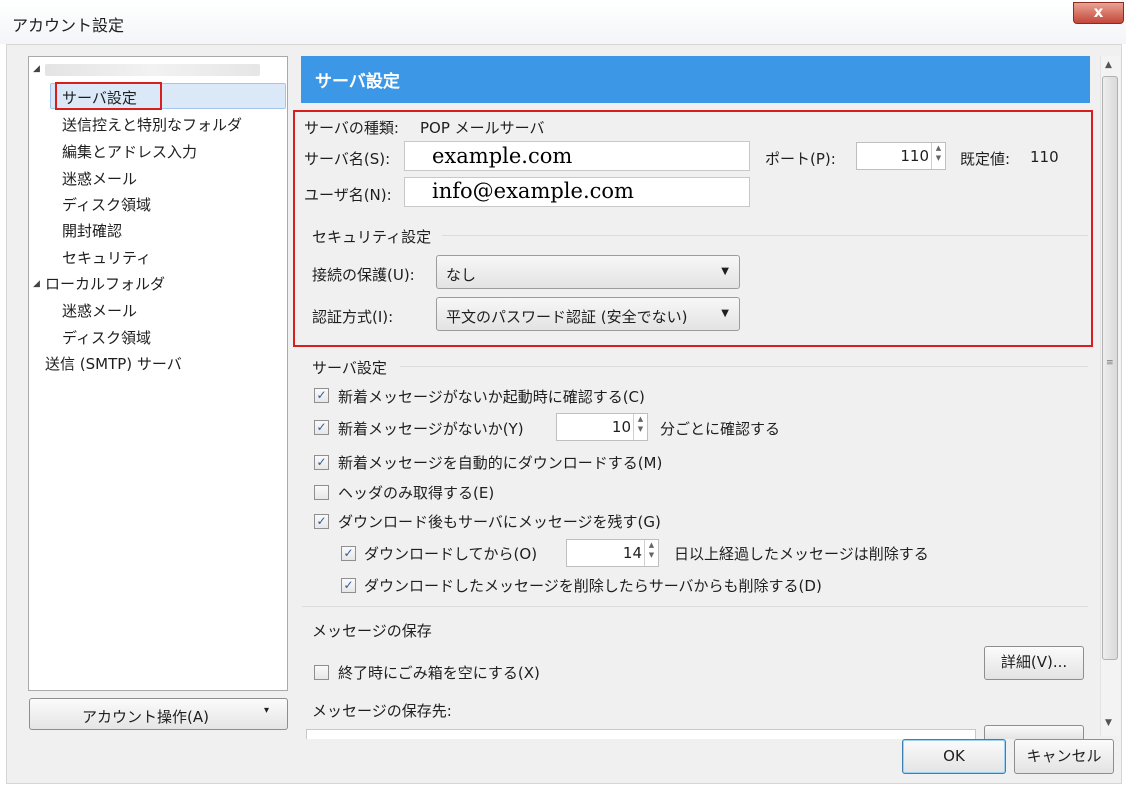  I want to click on tree-item-copies-folders: 送信控えと特別なフォルダ, so click(152, 124).